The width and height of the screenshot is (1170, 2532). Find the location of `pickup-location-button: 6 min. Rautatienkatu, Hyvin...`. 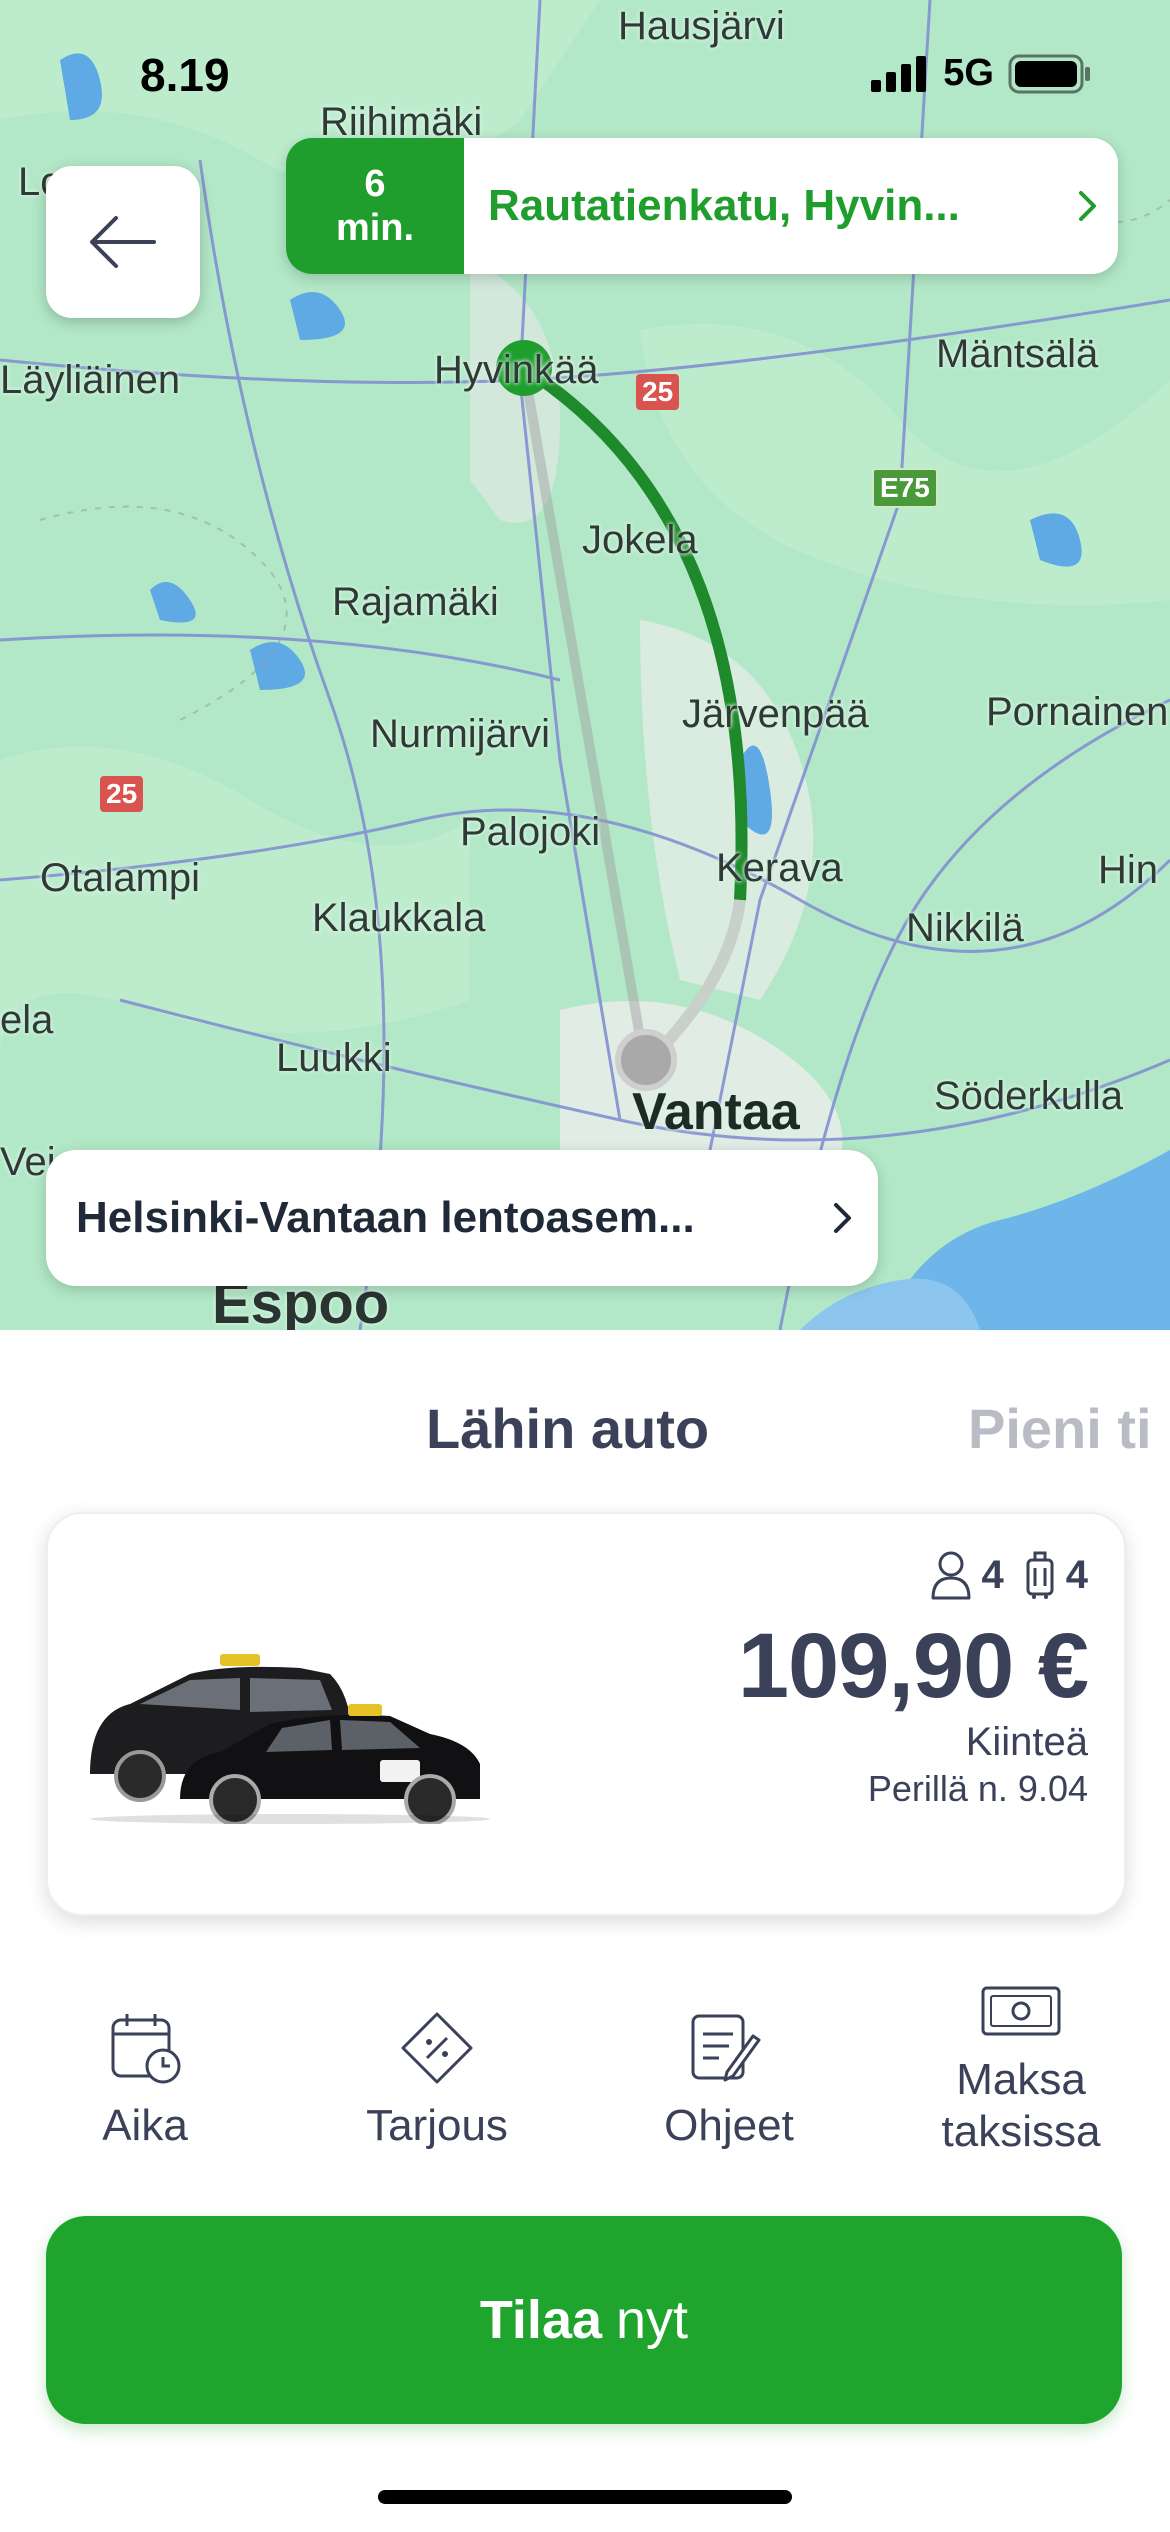

pickup-location-button: 6 min. Rautatienkatu, Hyvin... is located at coordinates (702, 206).